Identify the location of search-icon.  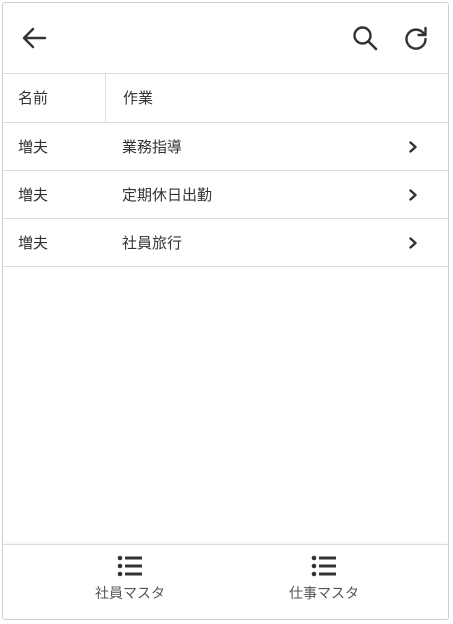
(365, 38).